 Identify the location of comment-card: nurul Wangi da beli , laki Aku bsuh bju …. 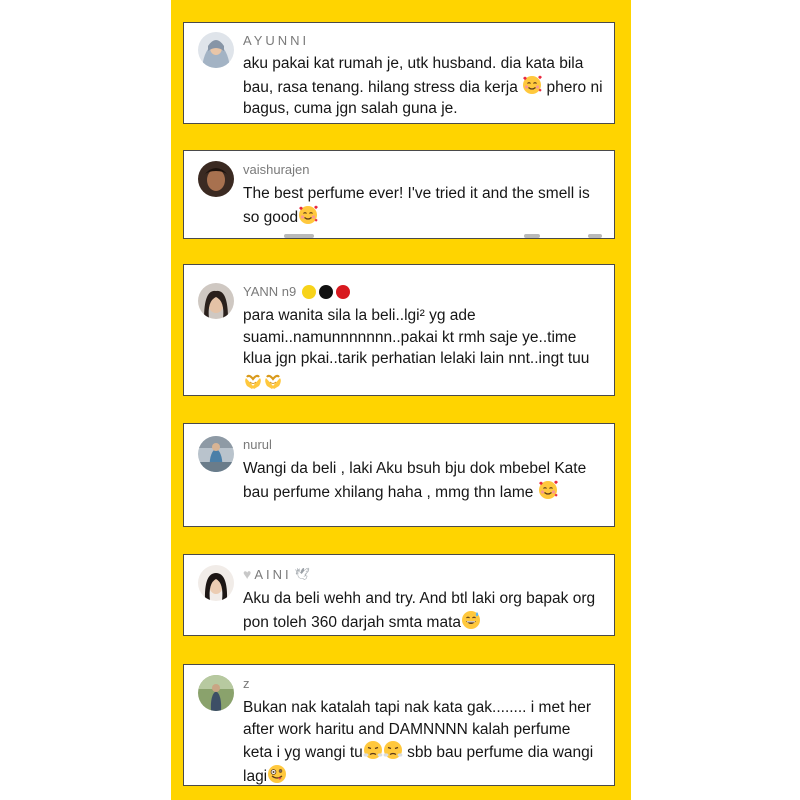
(399, 475).